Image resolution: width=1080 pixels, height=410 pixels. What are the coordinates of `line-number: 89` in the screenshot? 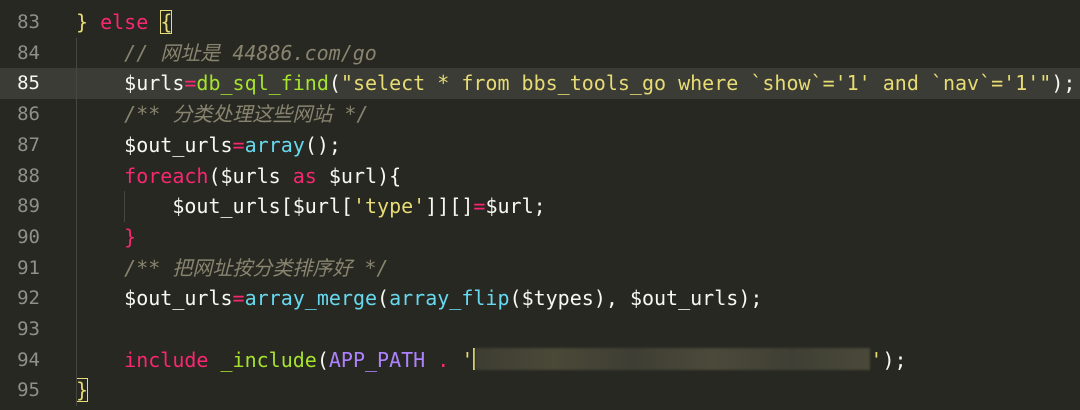 It's located at (28, 206).